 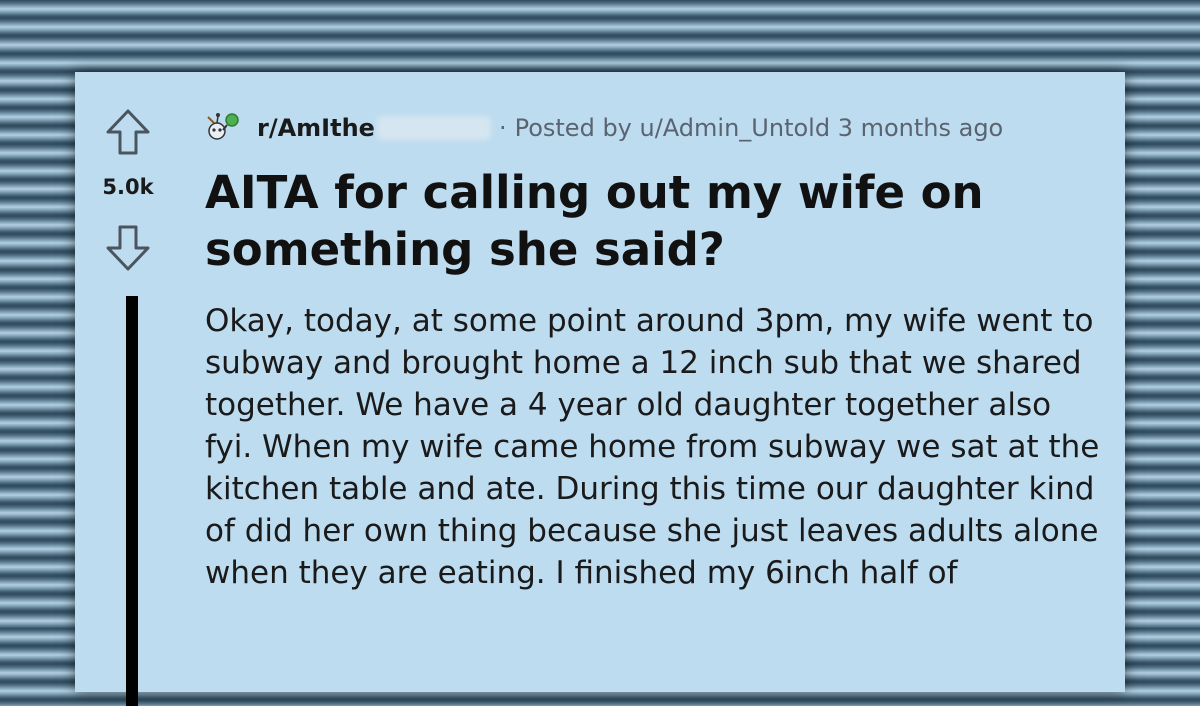 What do you see at coordinates (128, 187) in the screenshot?
I see `vote-score: 5.0k` at bounding box center [128, 187].